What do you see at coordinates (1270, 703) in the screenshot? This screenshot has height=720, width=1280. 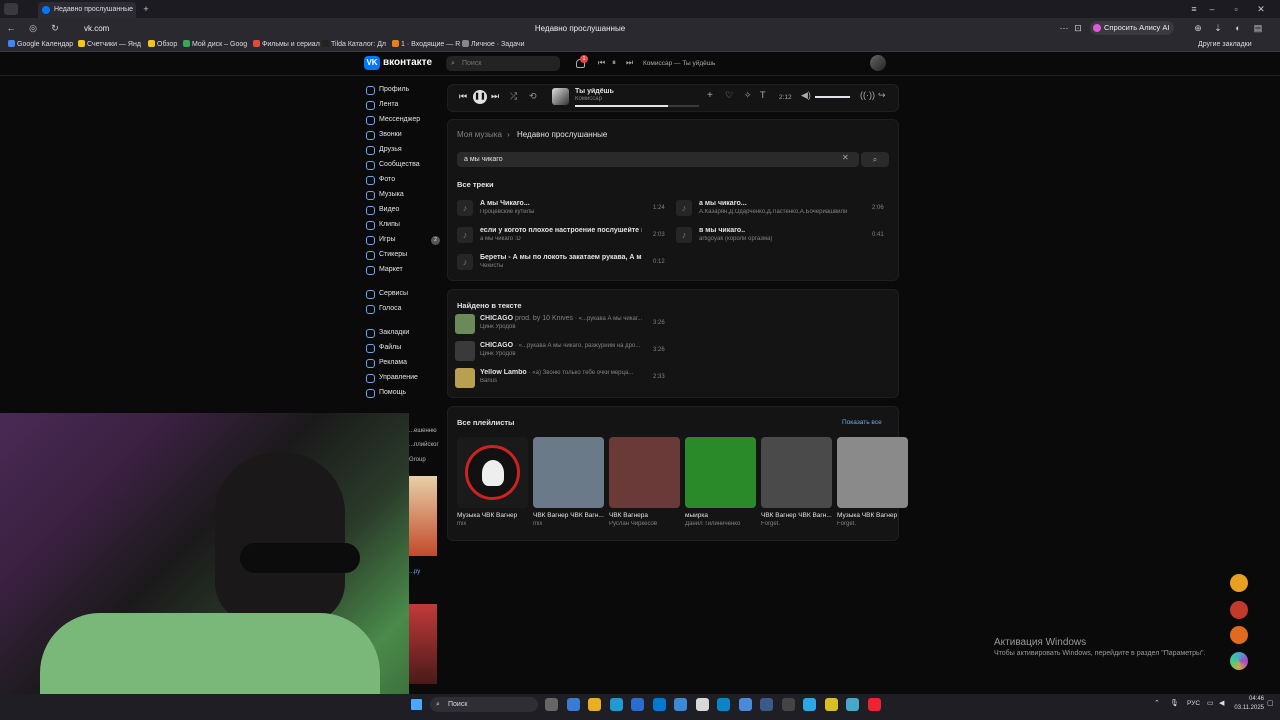 I see `notification-icon: ▢` at bounding box center [1270, 703].